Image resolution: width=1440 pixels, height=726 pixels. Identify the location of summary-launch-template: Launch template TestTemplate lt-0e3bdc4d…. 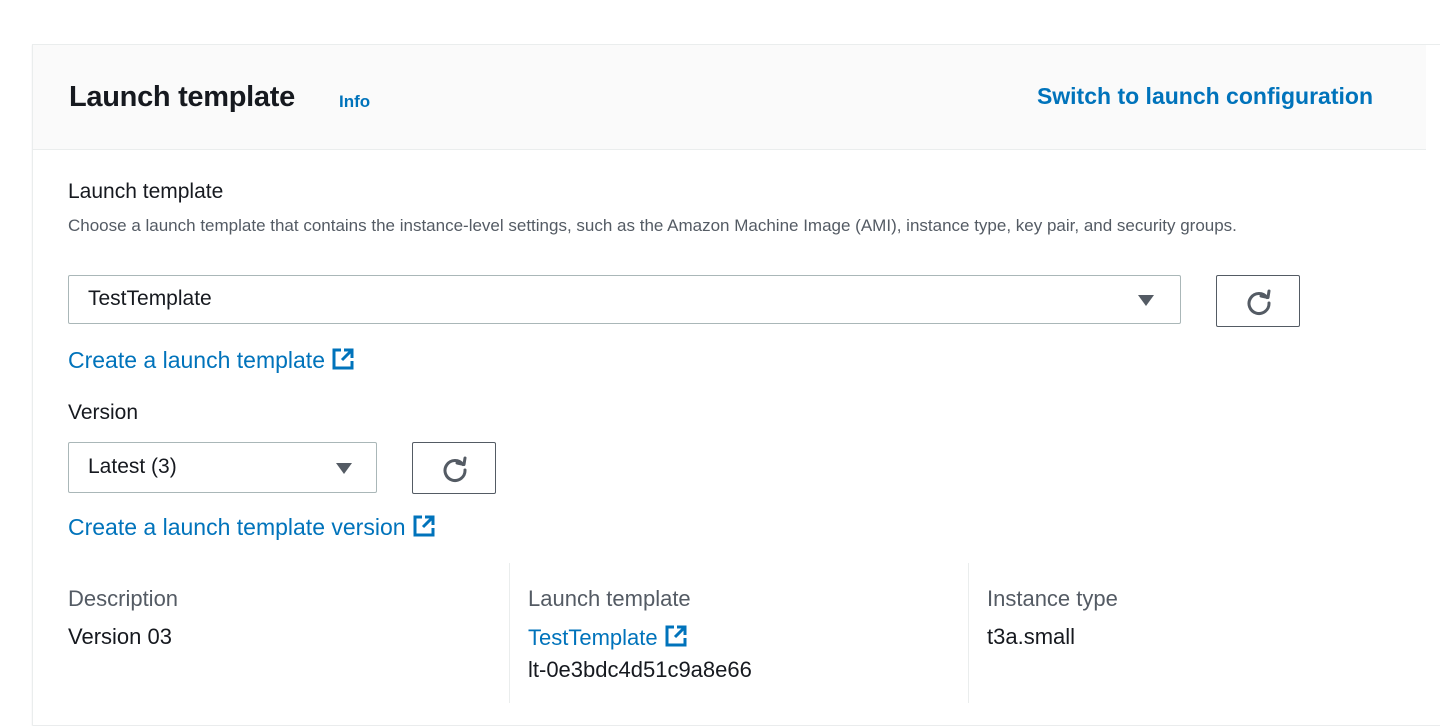
(640, 656).